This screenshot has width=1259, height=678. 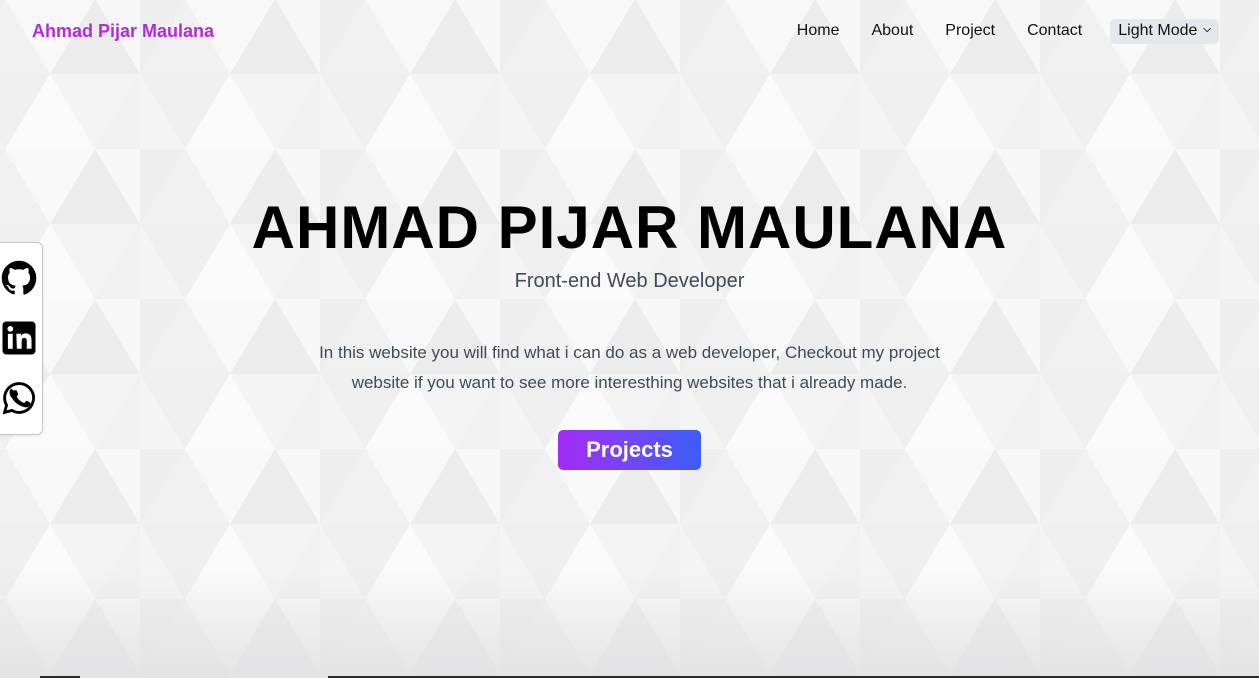 What do you see at coordinates (629, 227) in the screenshot?
I see `hero-title: AHMAD PIJAR MAULANA` at bounding box center [629, 227].